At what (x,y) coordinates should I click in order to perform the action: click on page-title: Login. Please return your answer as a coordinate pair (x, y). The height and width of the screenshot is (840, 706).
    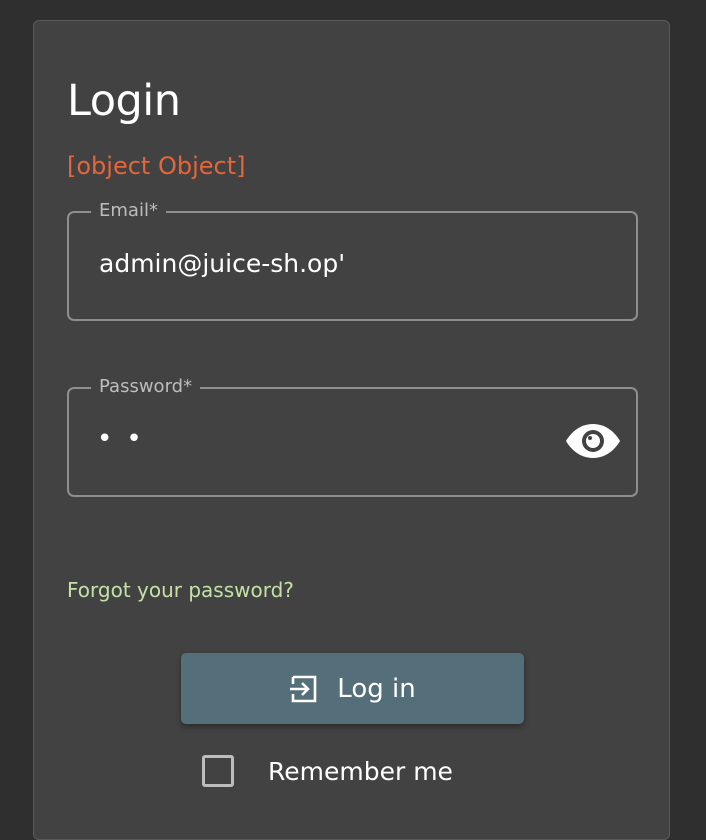
    Looking at the image, I should click on (124, 101).